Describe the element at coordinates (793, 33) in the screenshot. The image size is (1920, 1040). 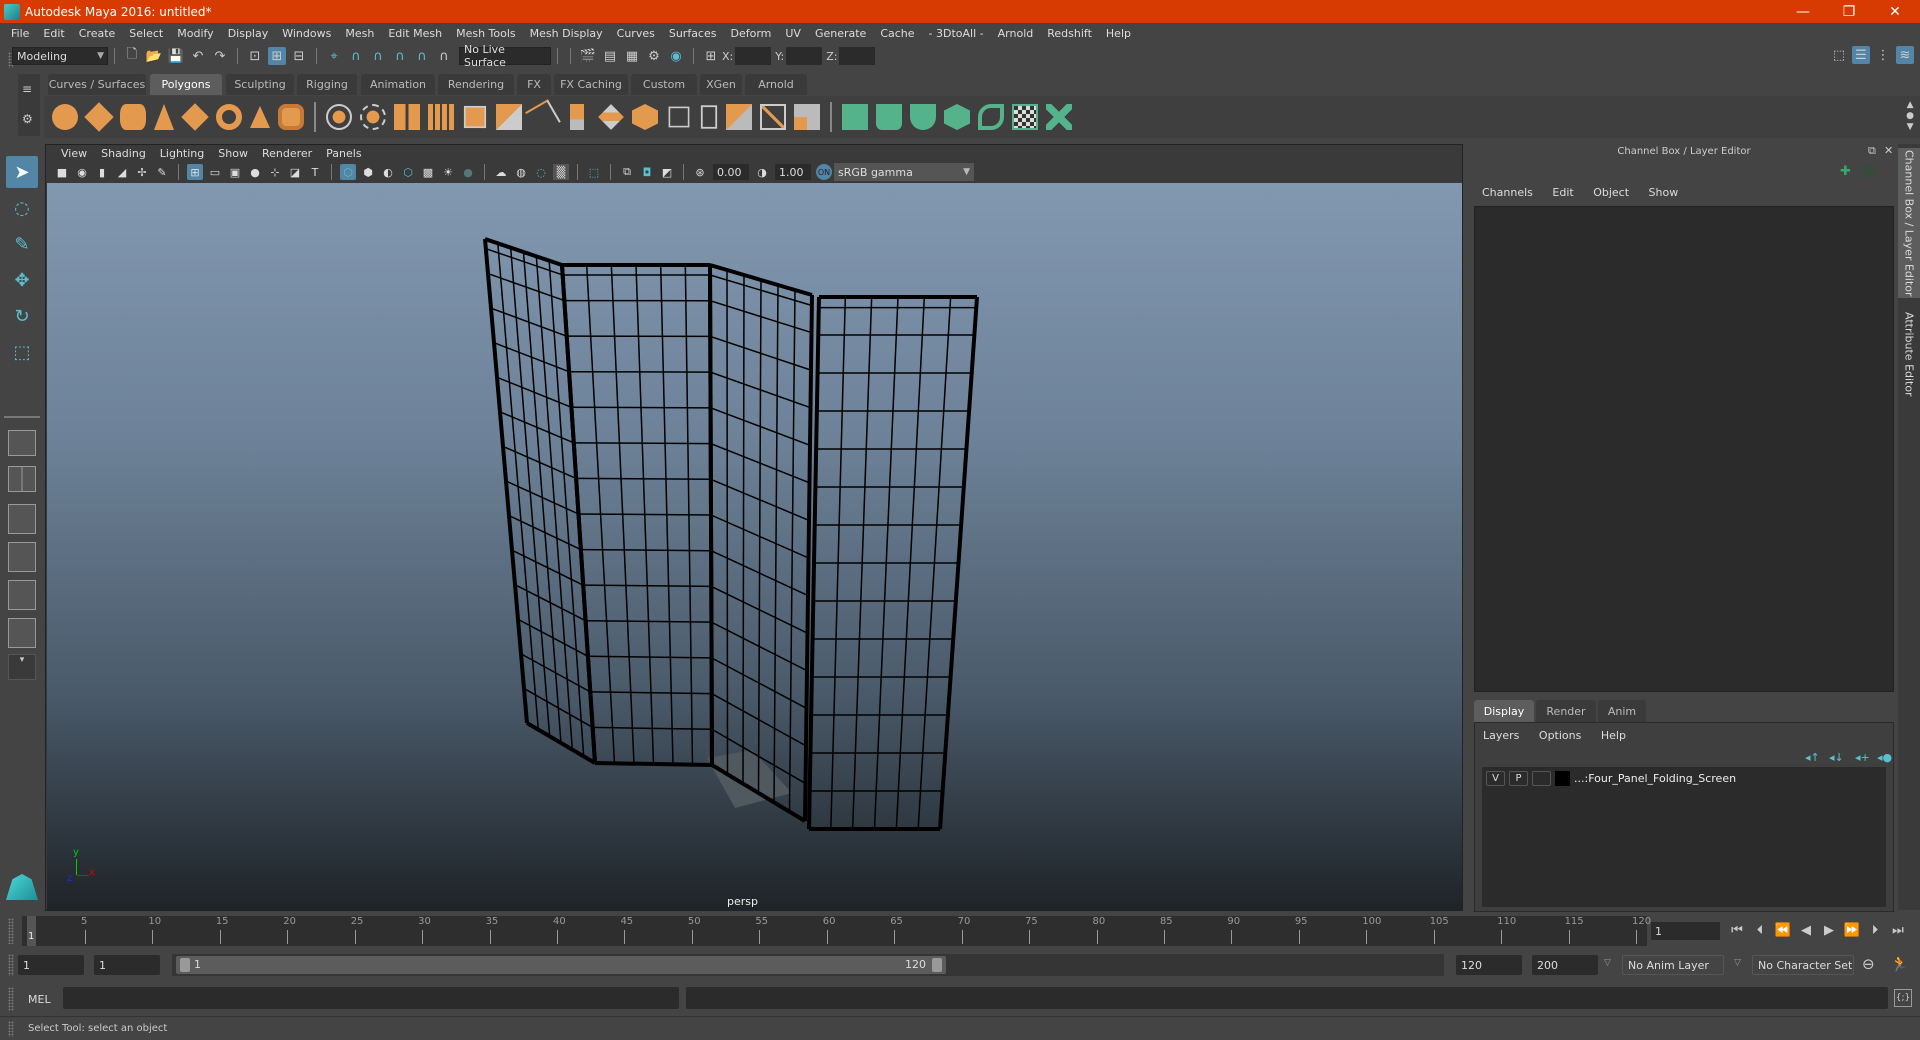
I see `menu-uv: UV` at that location.